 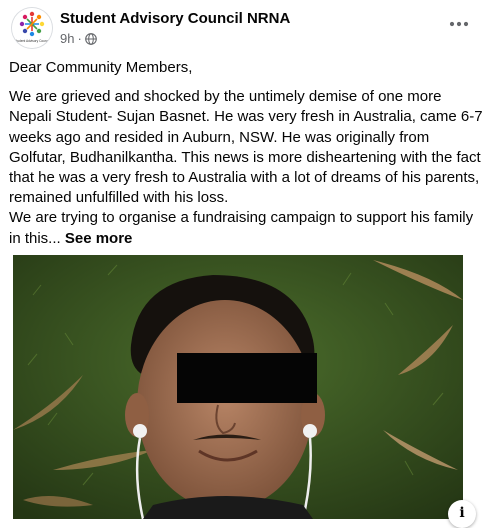 I want to click on page-avatar: Student Advisory Council, so click(x=32, y=28).